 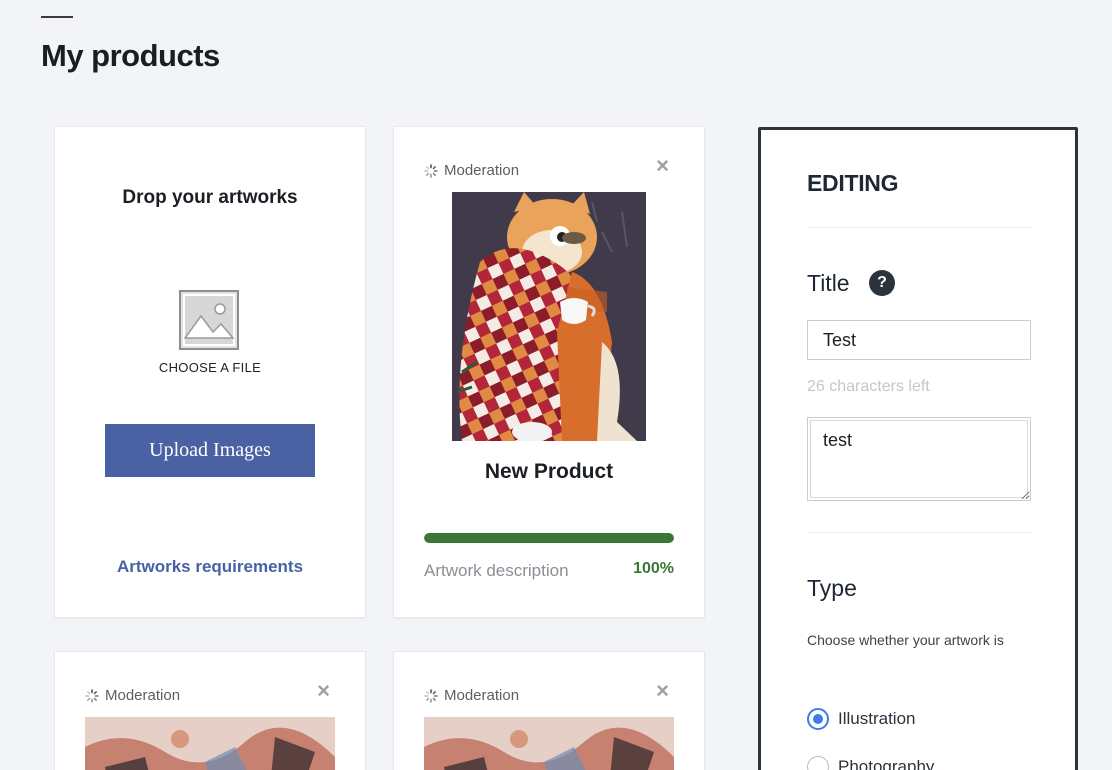 I want to click on radio-illustration: Illustration, so click(x=861, y=719).